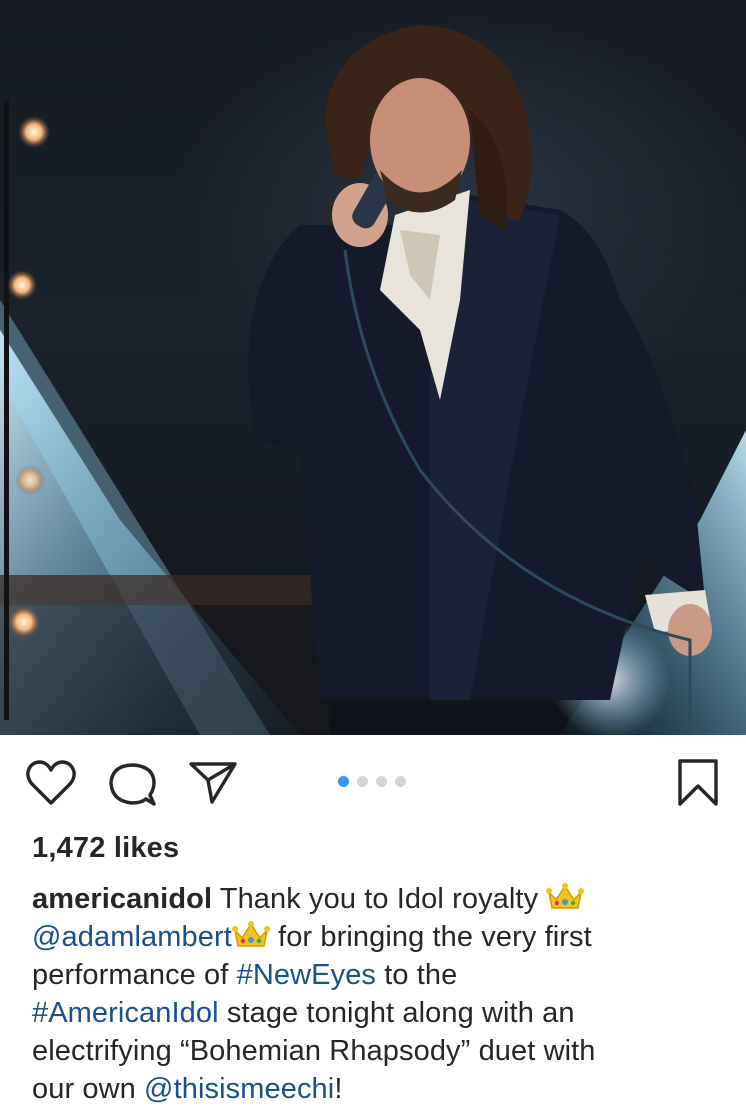 Image resolution: width=746 pixels, height=1118 pixels. Describe the element at coordinates (51, 783) in the screenshot. I see `heart-icon` at that location.